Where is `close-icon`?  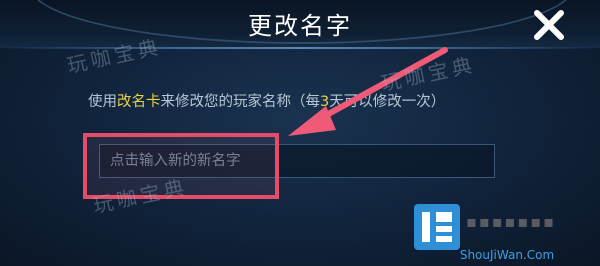
close-icon is located at coordinates (549, 25).